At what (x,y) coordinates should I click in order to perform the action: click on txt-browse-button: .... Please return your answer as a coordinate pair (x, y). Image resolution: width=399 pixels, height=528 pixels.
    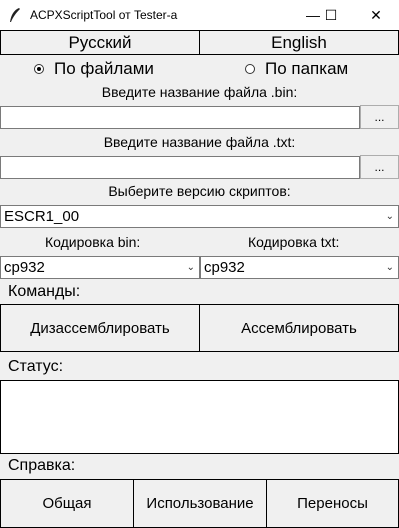
    Looking at the image, I should click on (379, 167).